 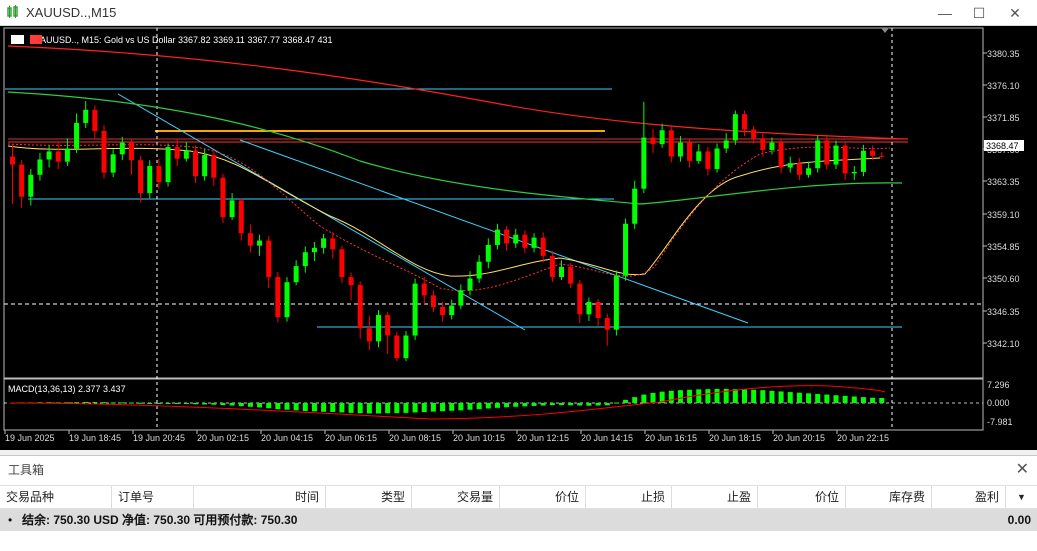 I want to click on col-volume: 交易量, so click(x=456, y=497).